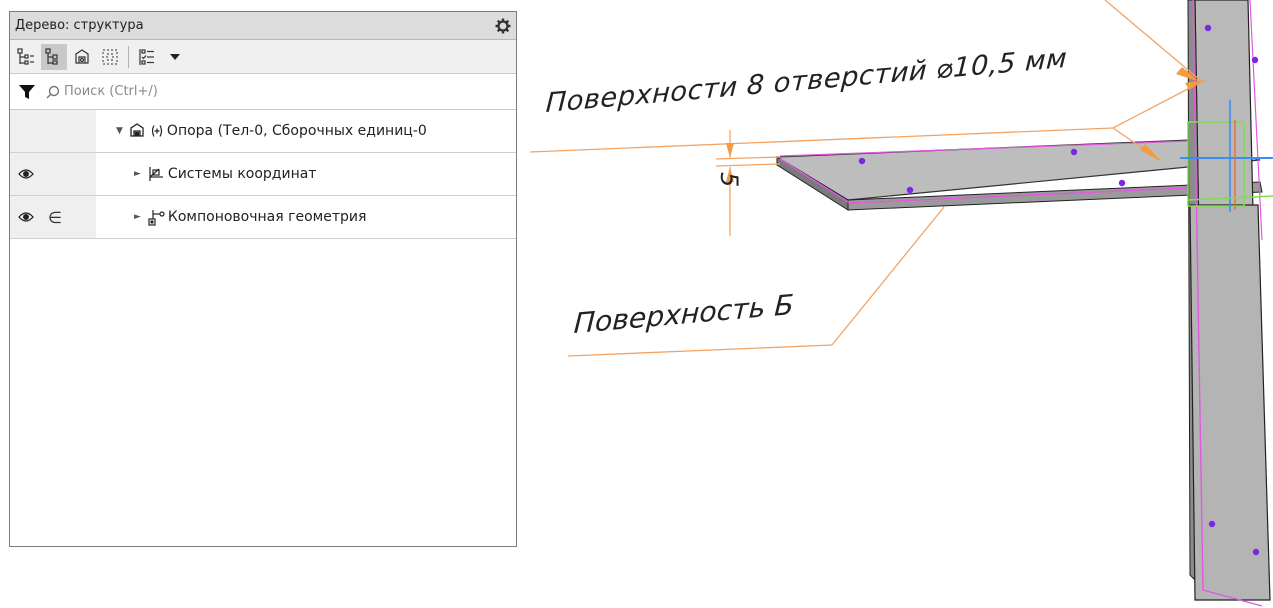  What do you see at coordinates (267, 217) in the screenshot?
I see `tree-node-label: Компоновочная геометрия` at bounding box center [267, 217].